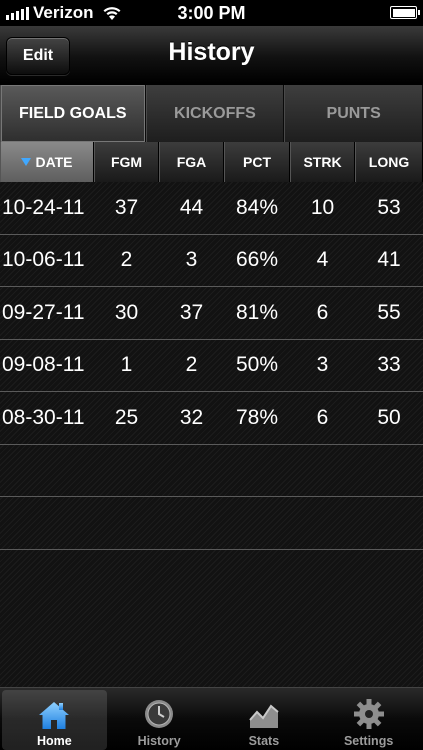  I want to click on column-header-fga: FGA, so click(191, 162).